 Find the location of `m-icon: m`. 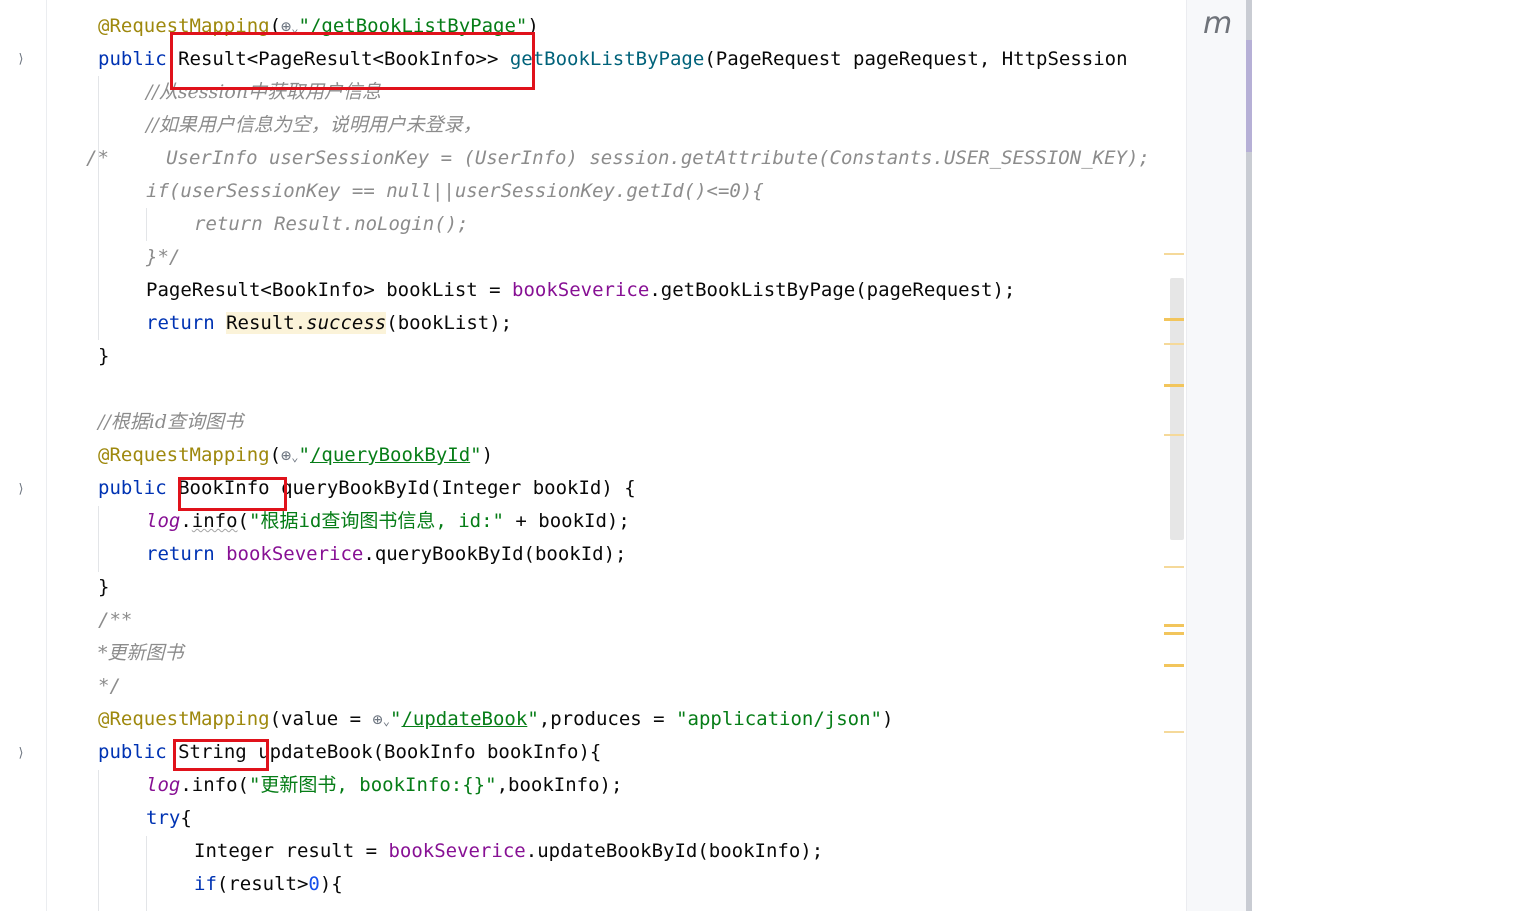

m-icon: m is located at coordinates (1217, 23).